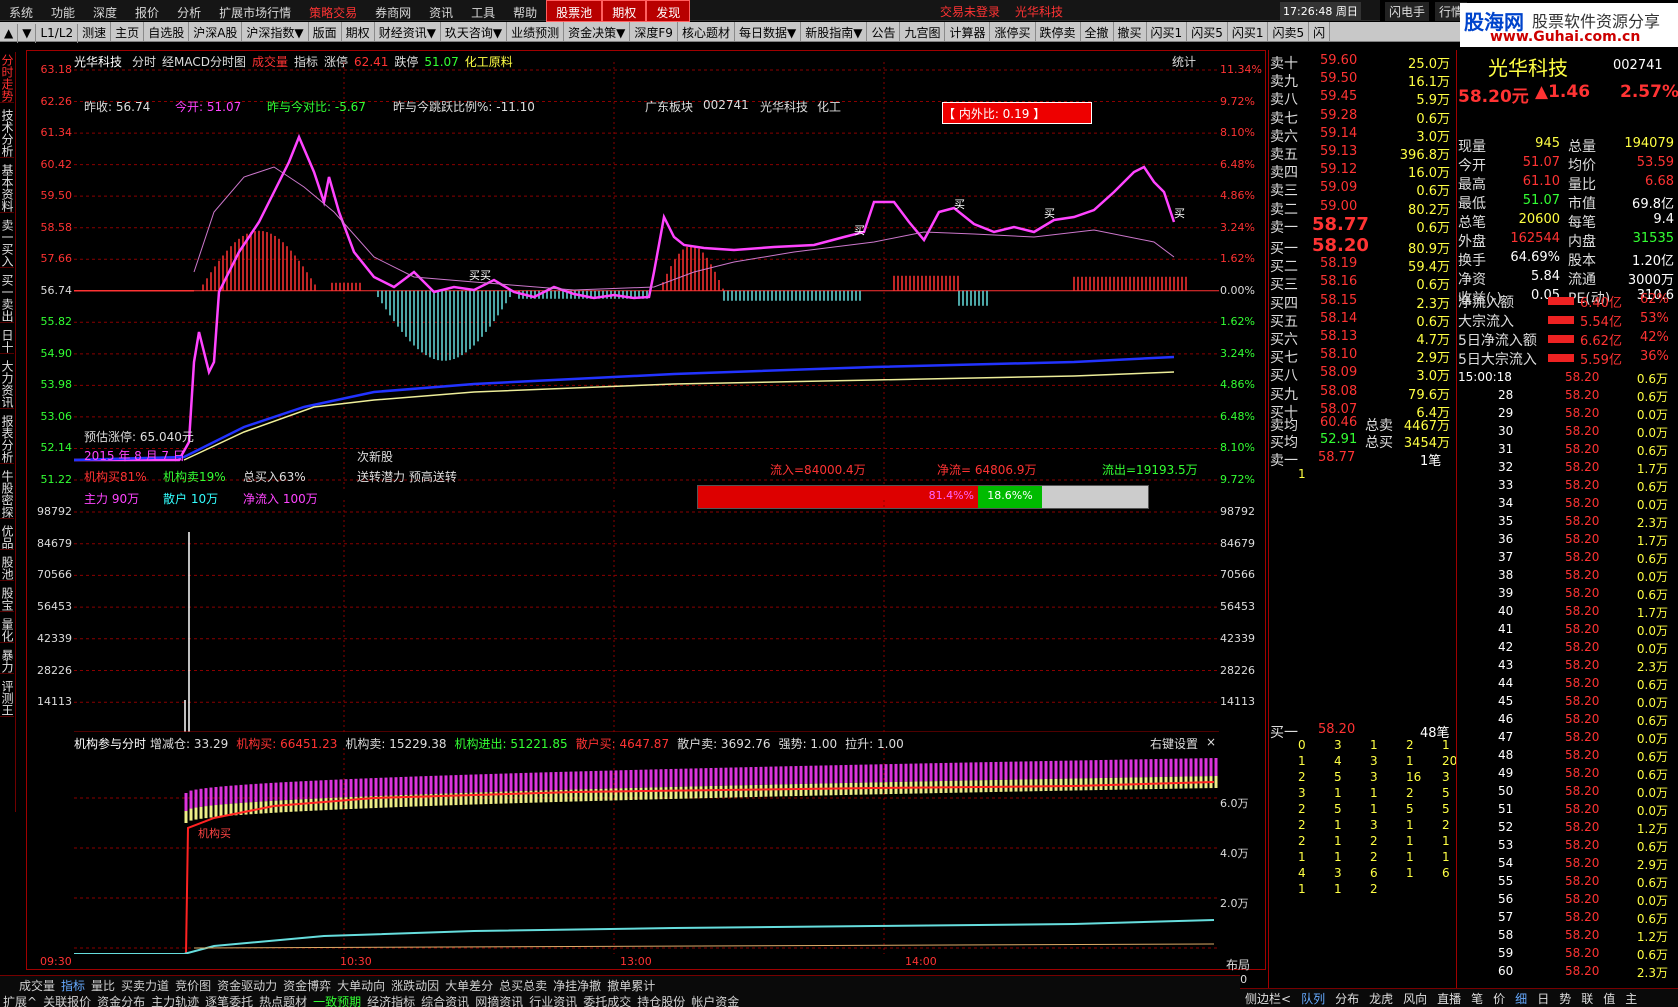 The image size is (1678, 1007). I want to click on bottom-tab2: 行业资讯, so click(553, 999).